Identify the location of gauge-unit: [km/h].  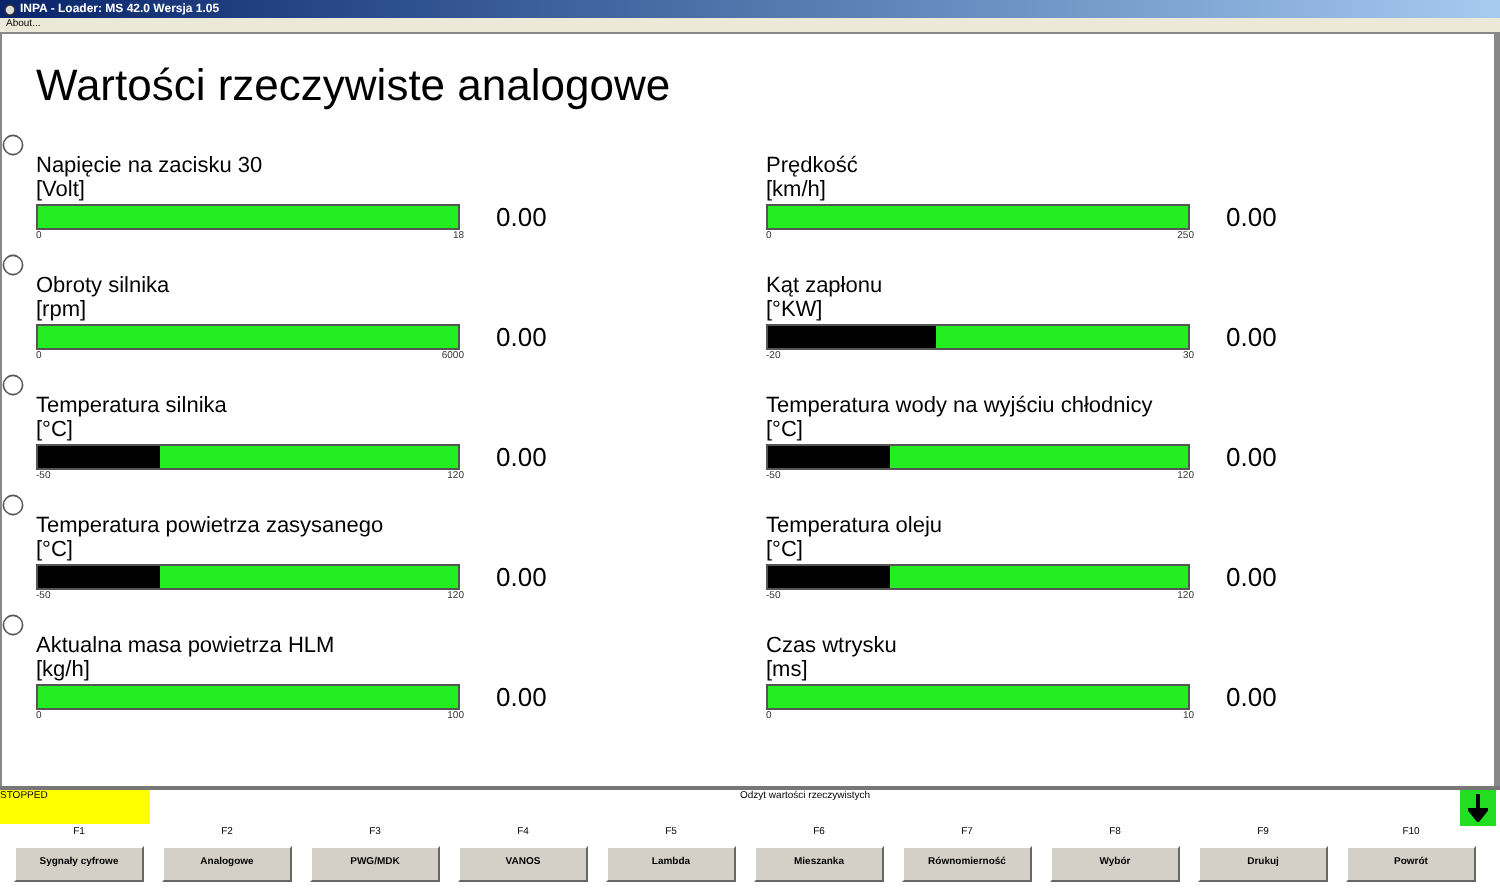
(796, 190).